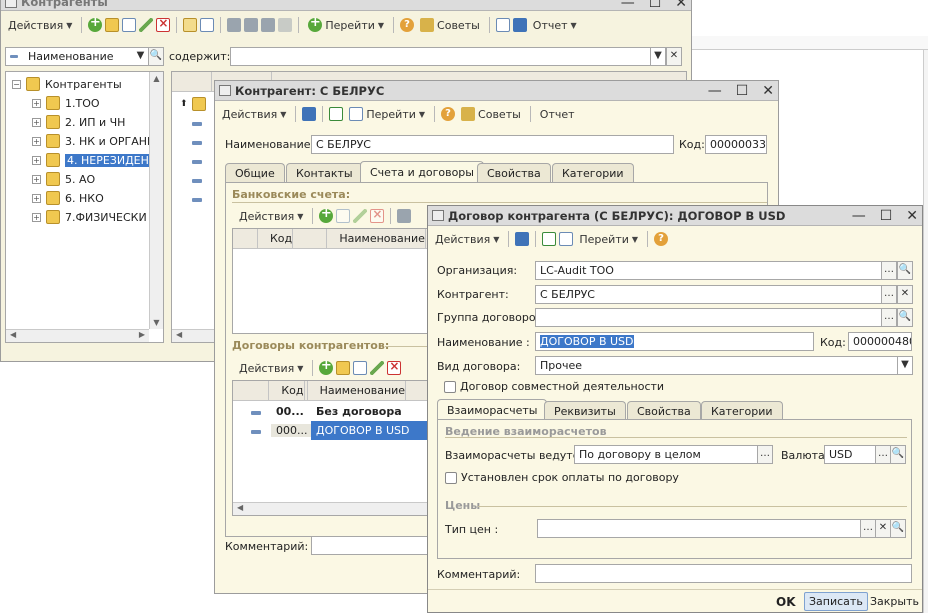  What do you see at coordinates (404, 216) in the screenshot?
I see `filter-icon` at bounding box center [404, 216].